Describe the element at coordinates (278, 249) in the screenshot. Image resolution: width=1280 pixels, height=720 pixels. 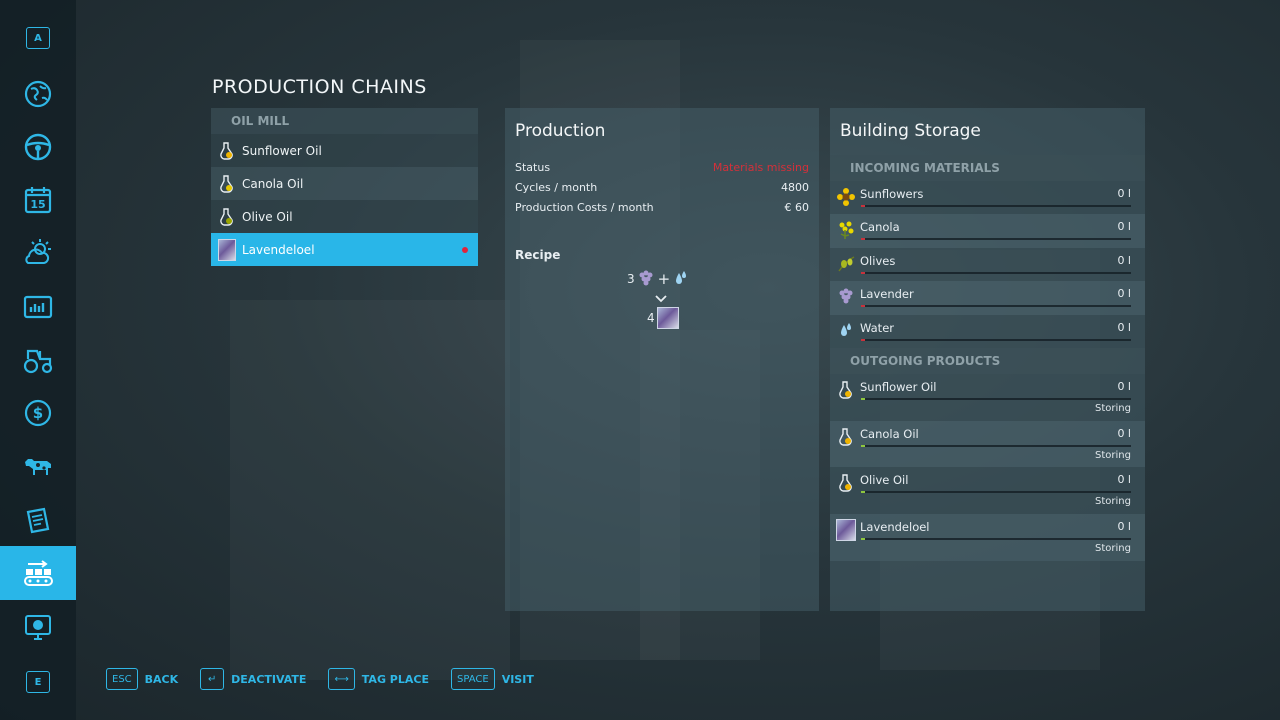
I see `chain-item-label: Lavendeloel` at that location.